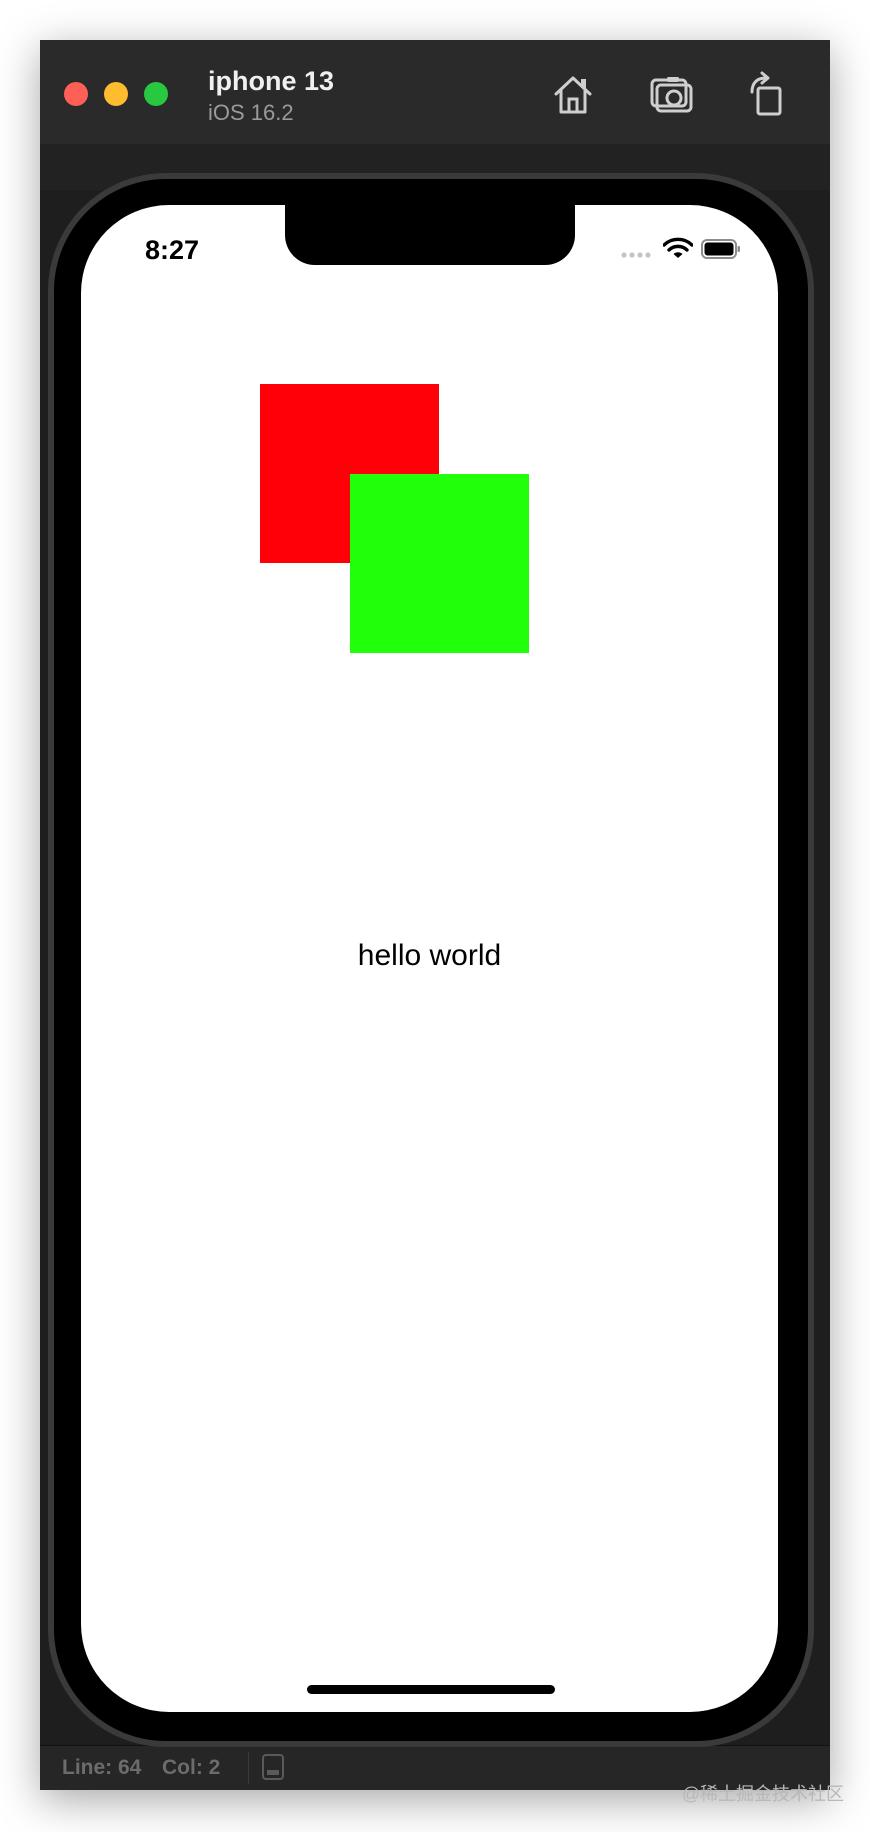 Image resolution: width=870 pixels, height=1832 pixels. Describe the element at coordinates (191, 1767) in the screenshot. I see `column-indicator: Col: 2` at that location.